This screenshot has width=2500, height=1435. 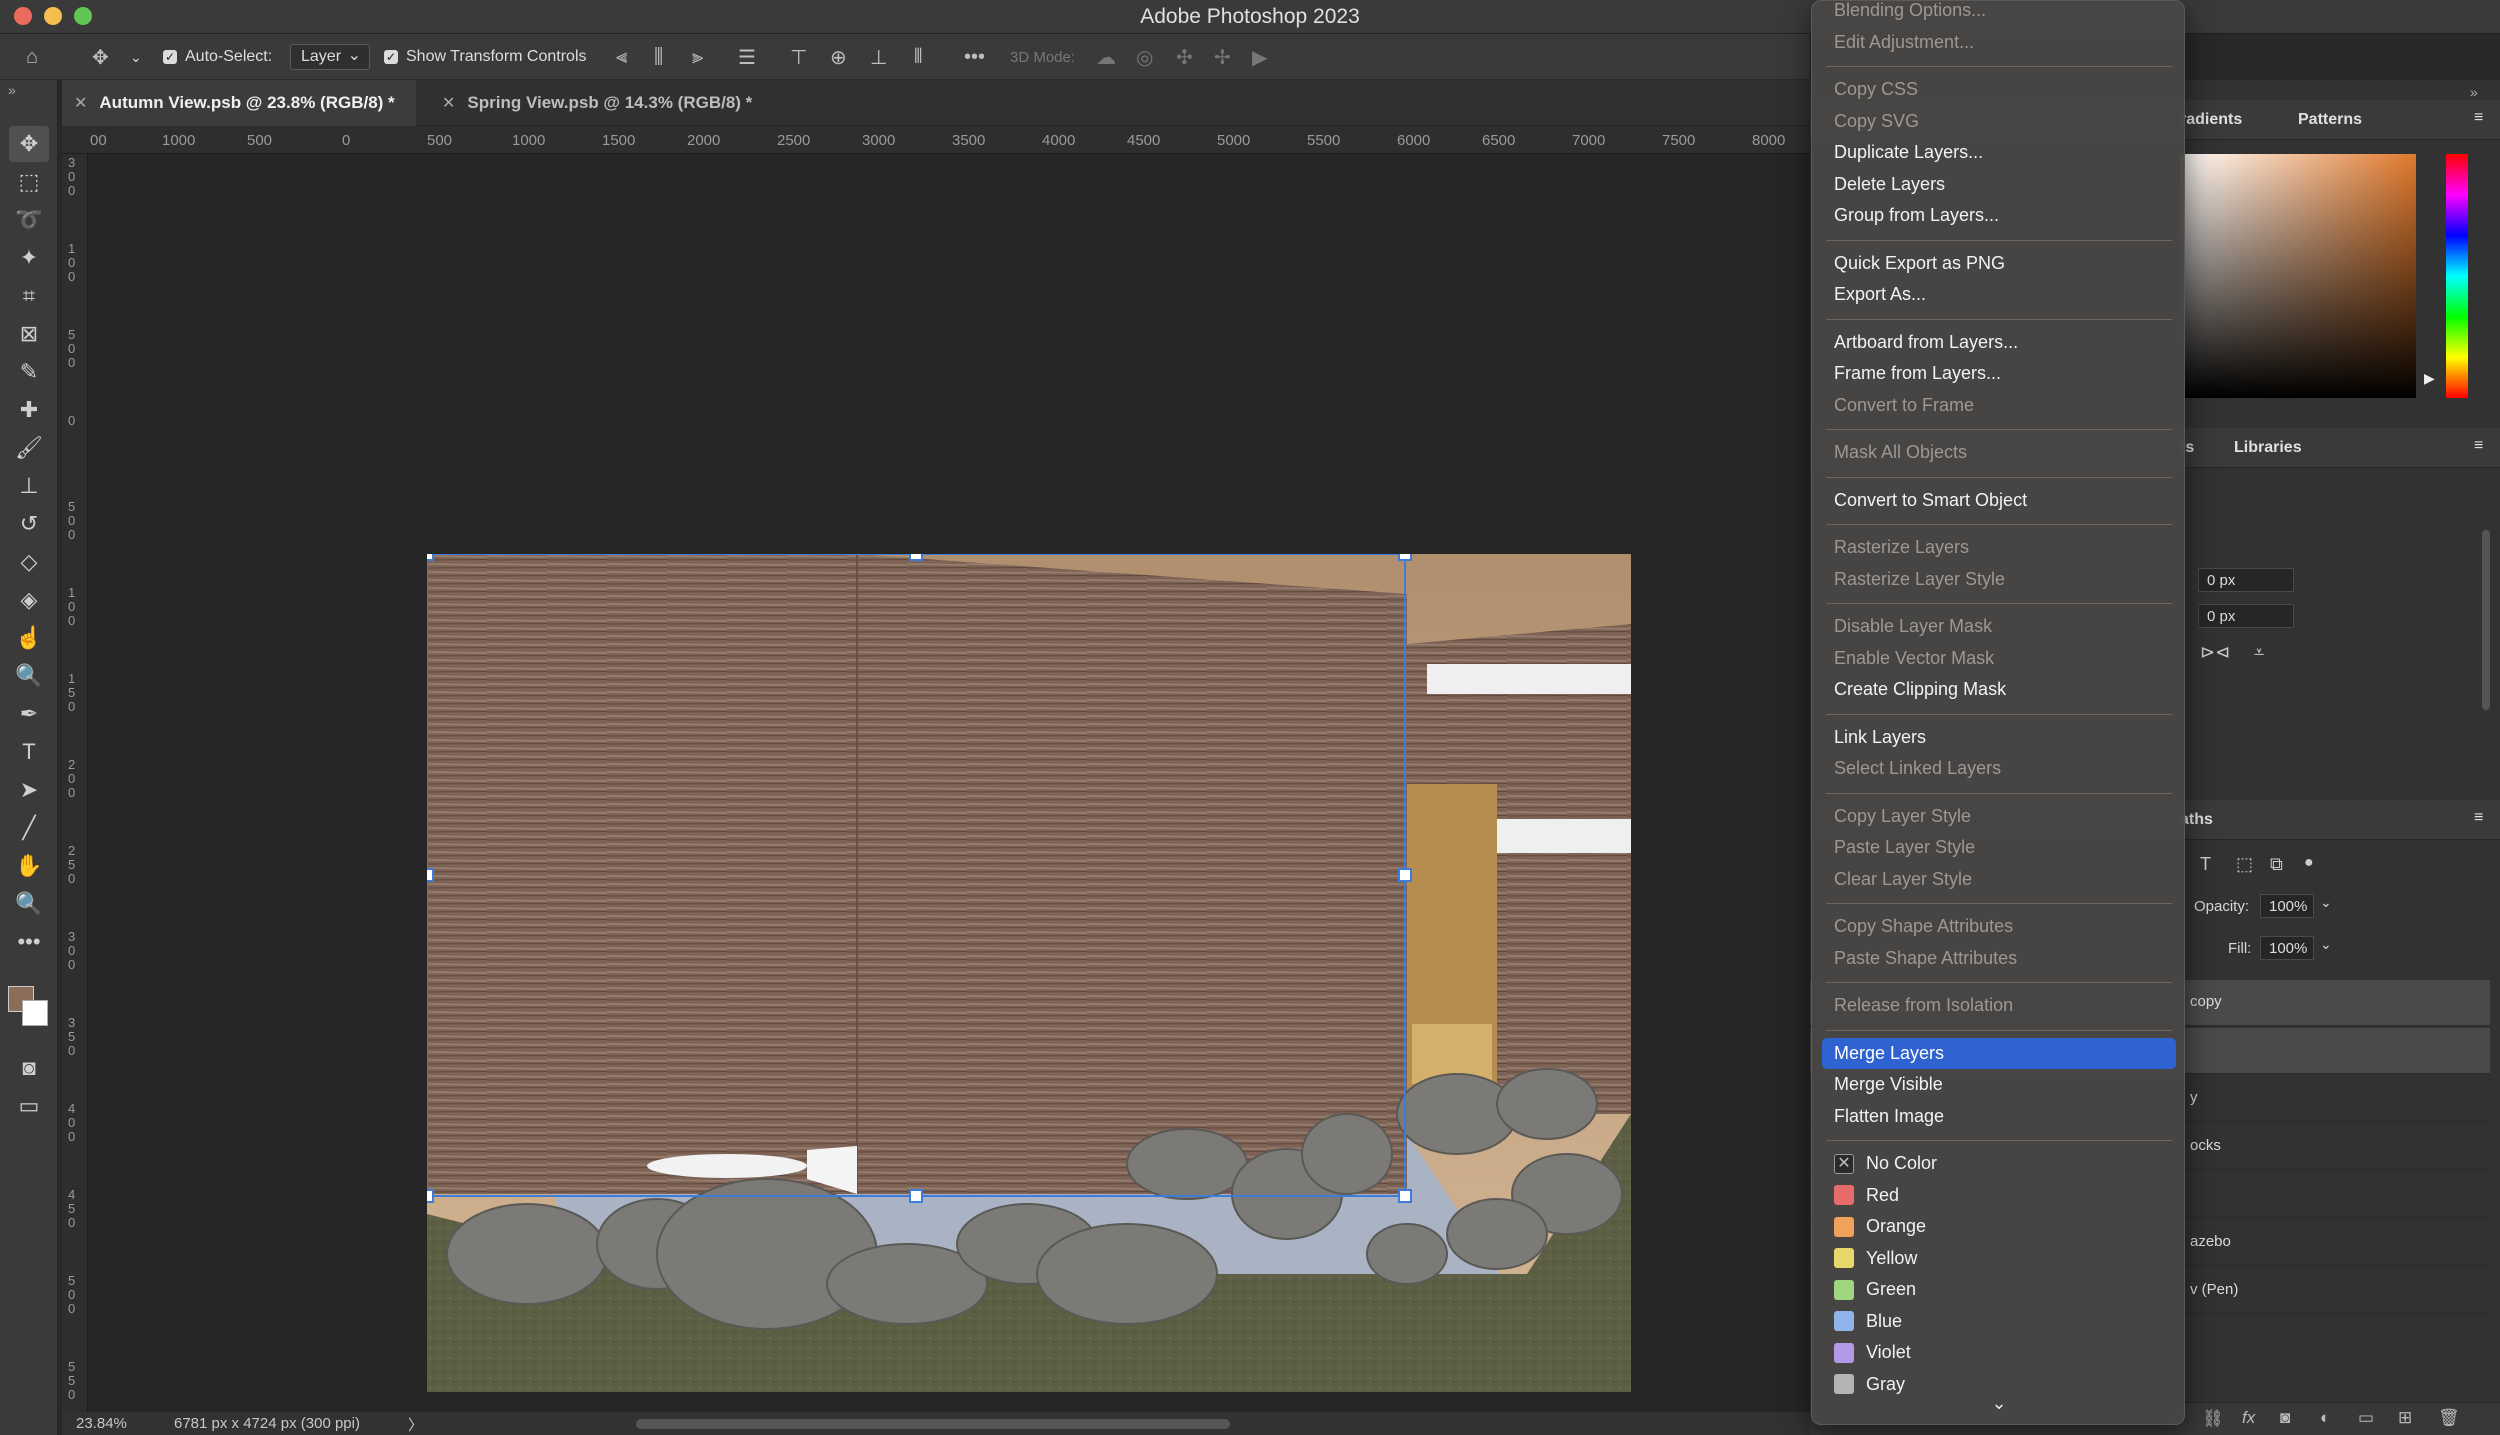 What do you see at coordinates (918, 57) in the screenshot?
I see `distribute-spacing-icon: ⫴` at bounding box center [918, 57].